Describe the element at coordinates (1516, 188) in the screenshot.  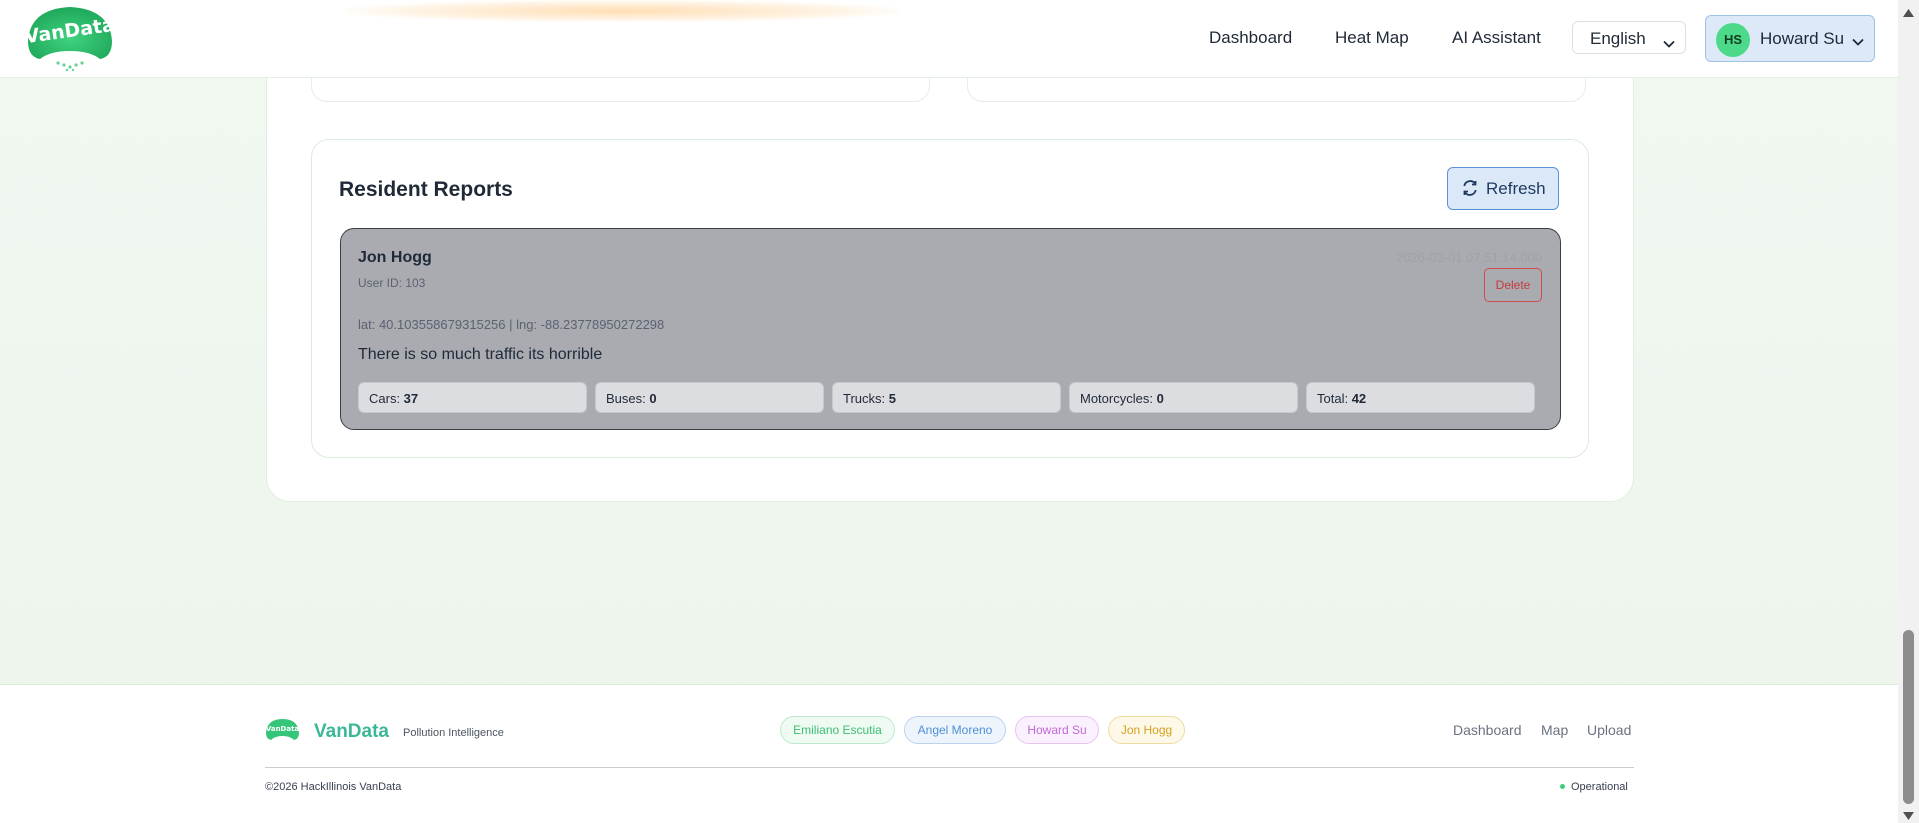
I see `refresh-label: Refresh` at that location.